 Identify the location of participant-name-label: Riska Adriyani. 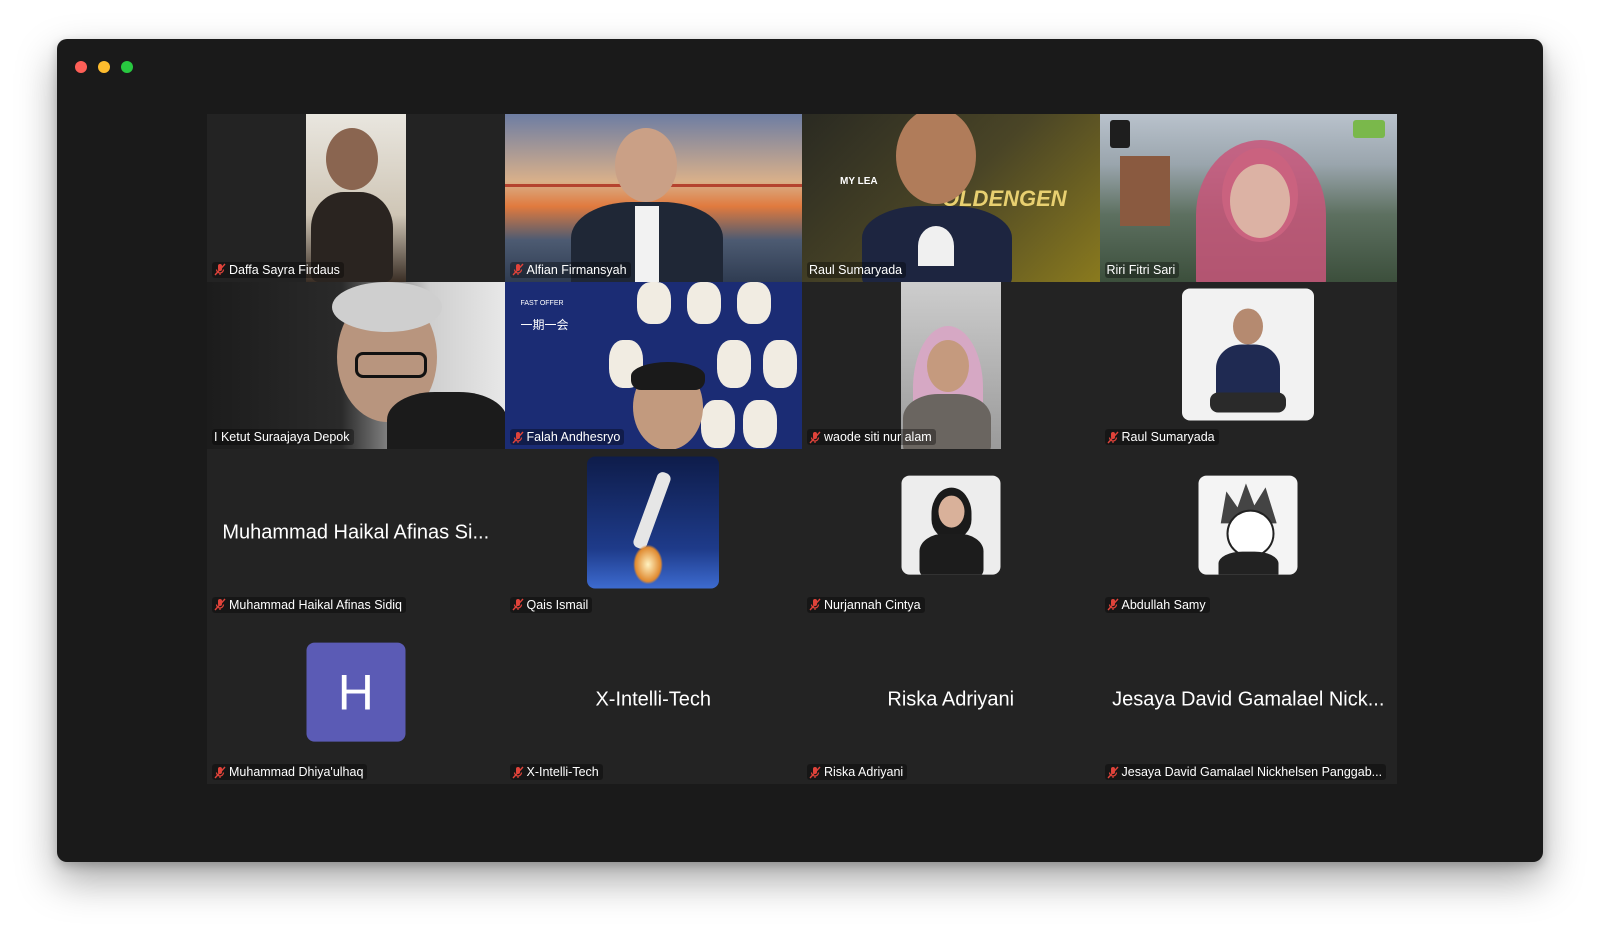
(857, 772).